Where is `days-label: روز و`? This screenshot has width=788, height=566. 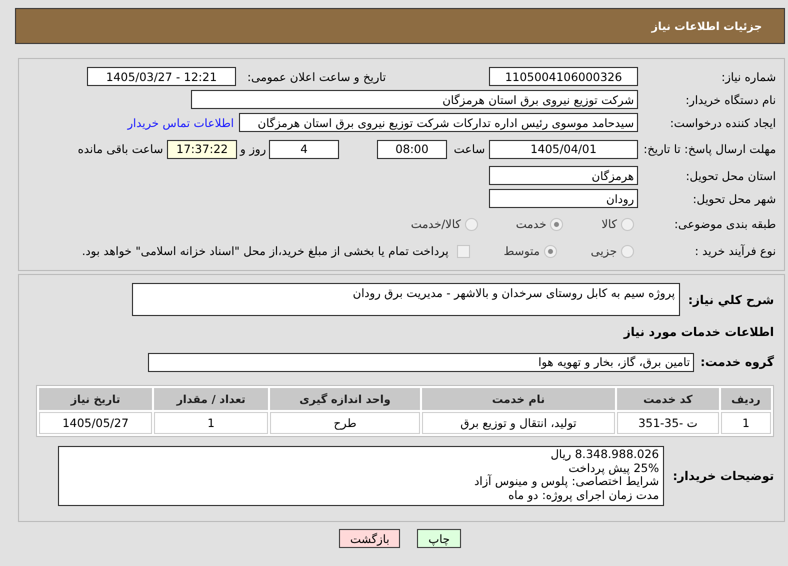
days-label: روز و is located at coordinates (253, 149).